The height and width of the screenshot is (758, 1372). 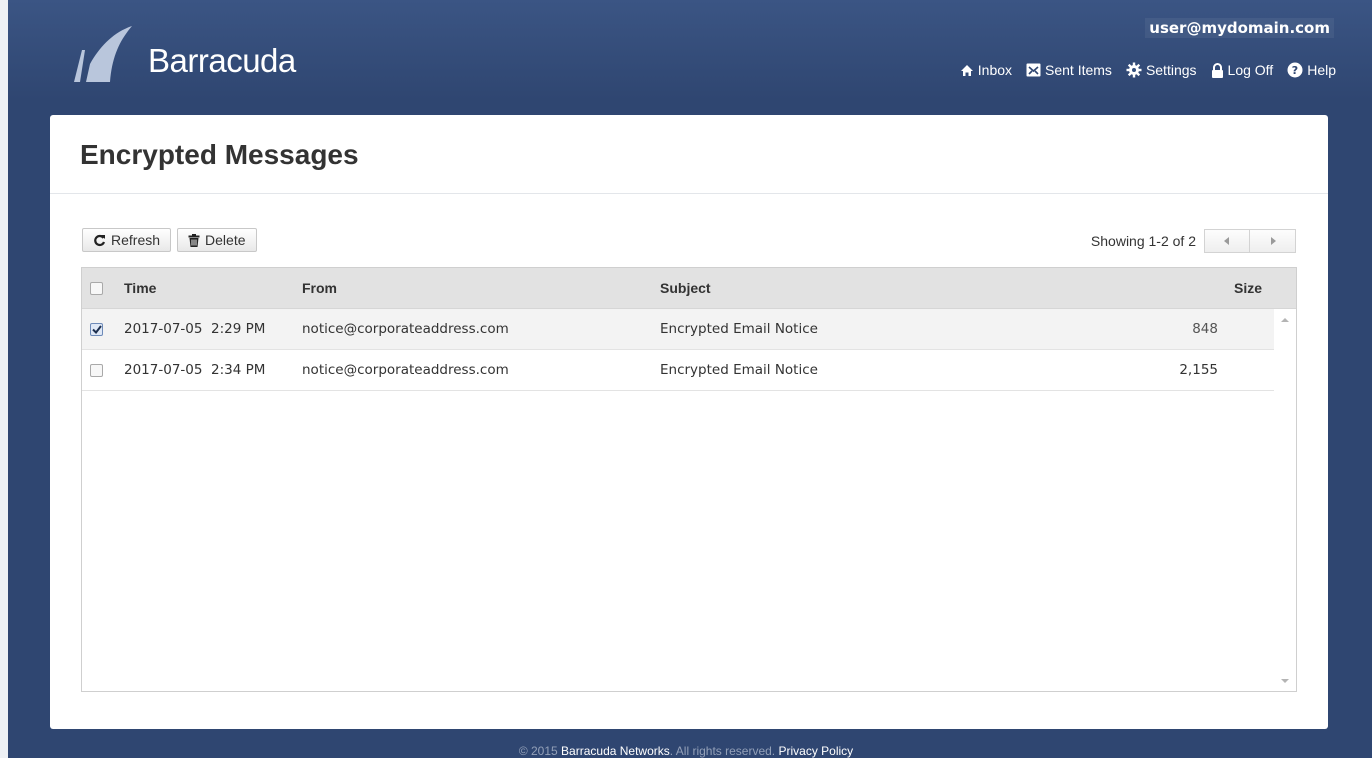 What do you see at coordinates (1250, 70) in the screenshot?
I see `nav-log-off-label: Log Off` at bounding box center [1250, 70].